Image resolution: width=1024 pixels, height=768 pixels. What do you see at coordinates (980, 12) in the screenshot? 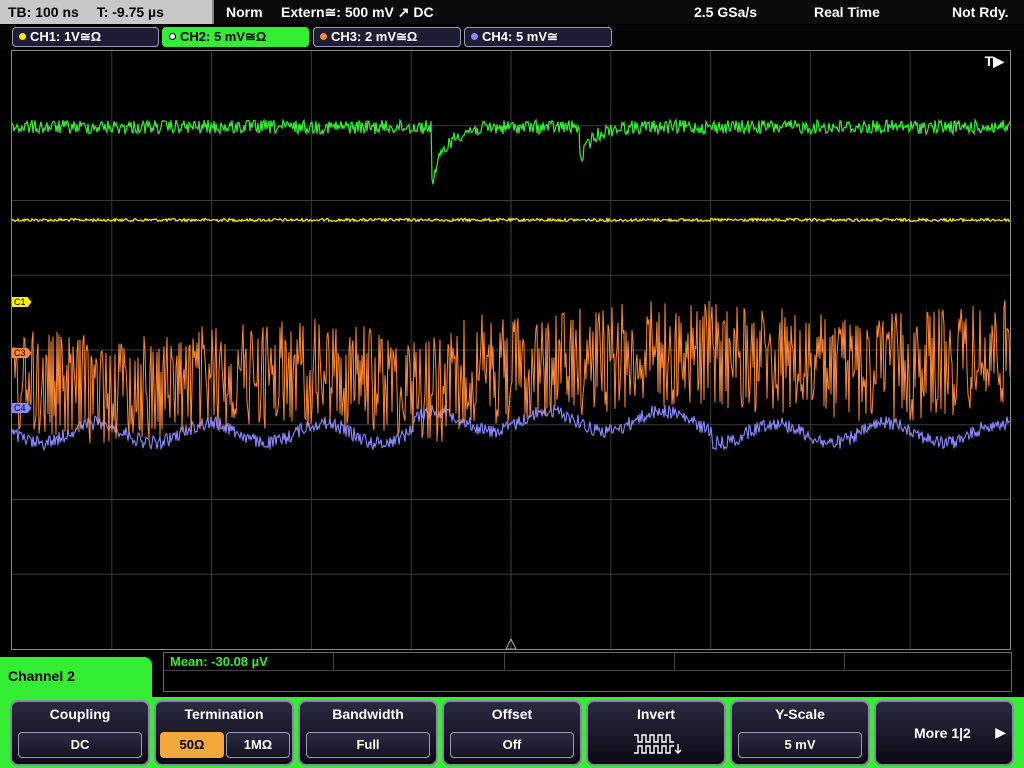
I see `ready-state: Not Rdy.` at bounding box center [980, 12].